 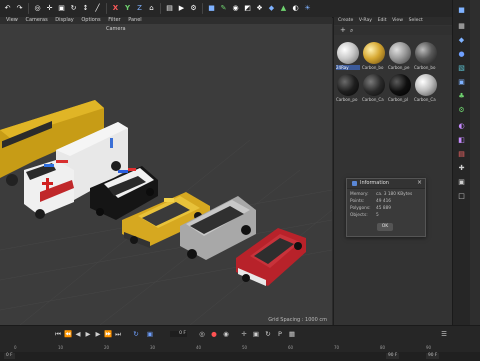 I want to click on menu-filter: Filter, so click(x=114, y=20).